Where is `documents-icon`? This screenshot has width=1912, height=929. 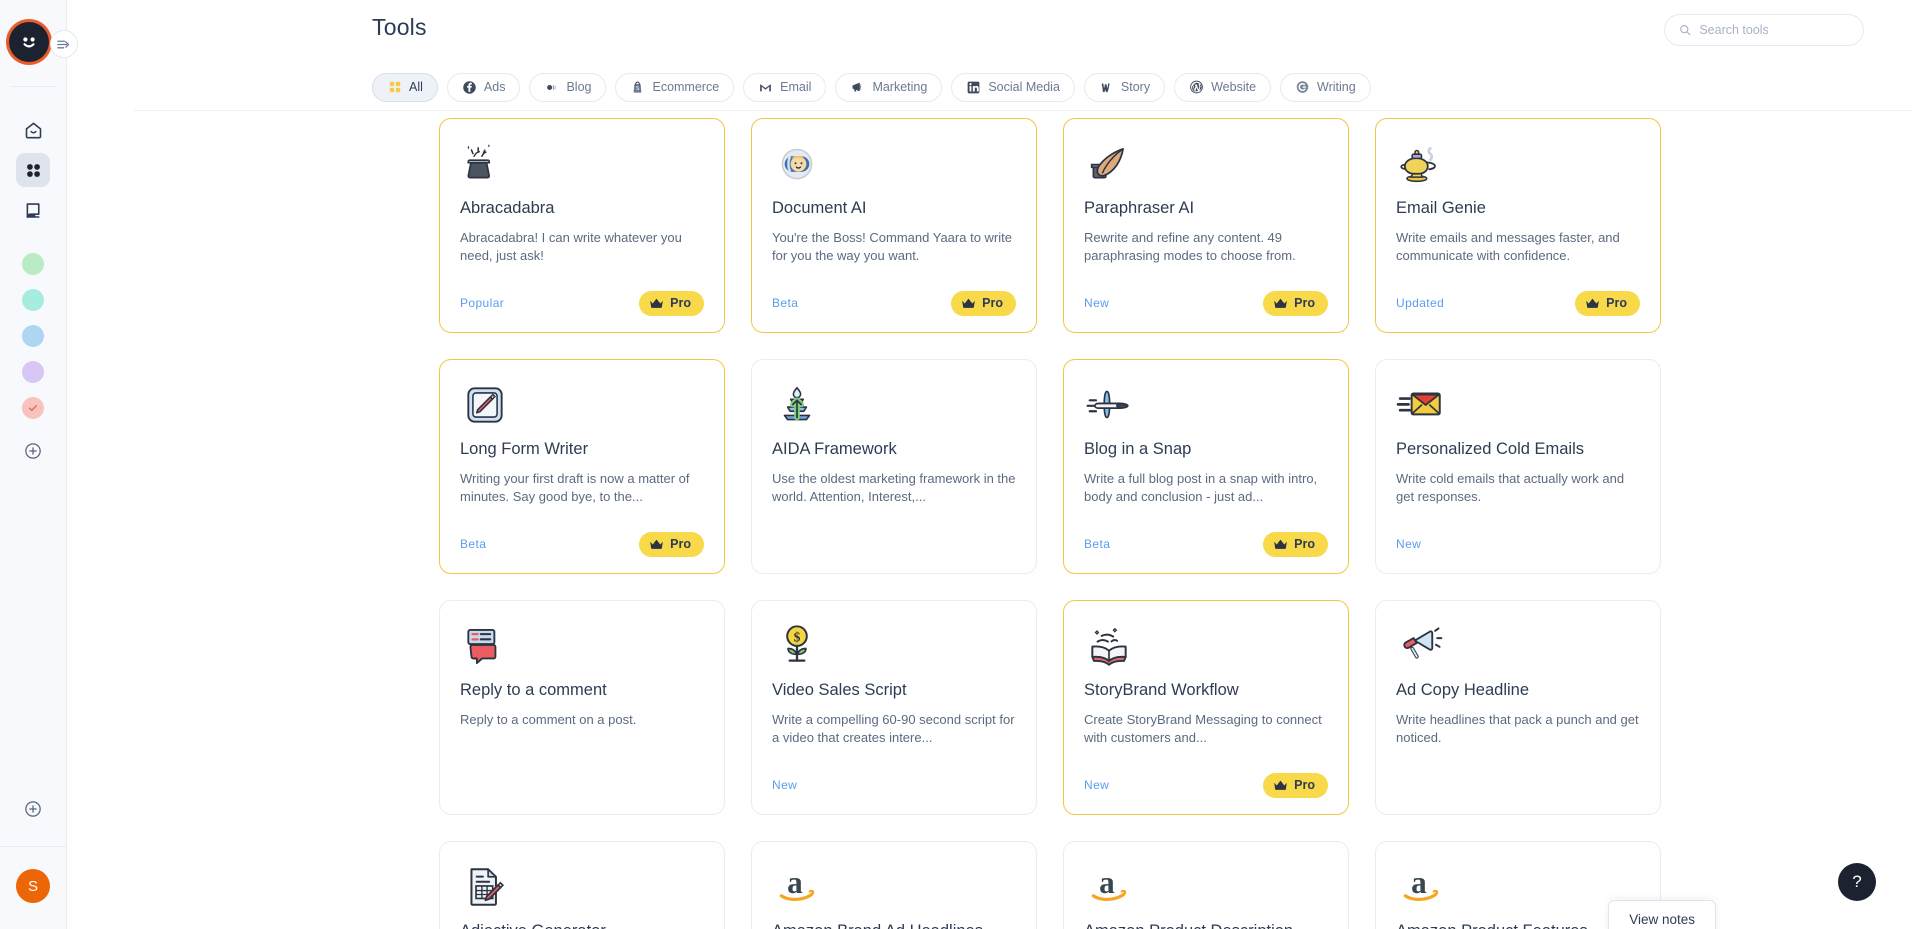
documents-icon is located at coordinates (33, 210).